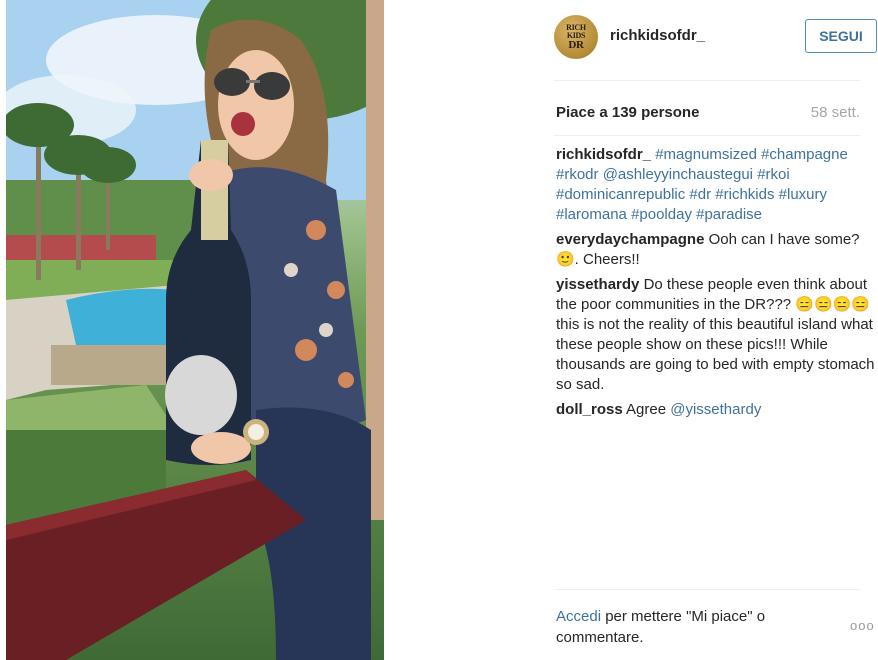  I want to click on post-header: RICH KIDS DR richkidsofdr_ SEGUI, so click(716, 38).